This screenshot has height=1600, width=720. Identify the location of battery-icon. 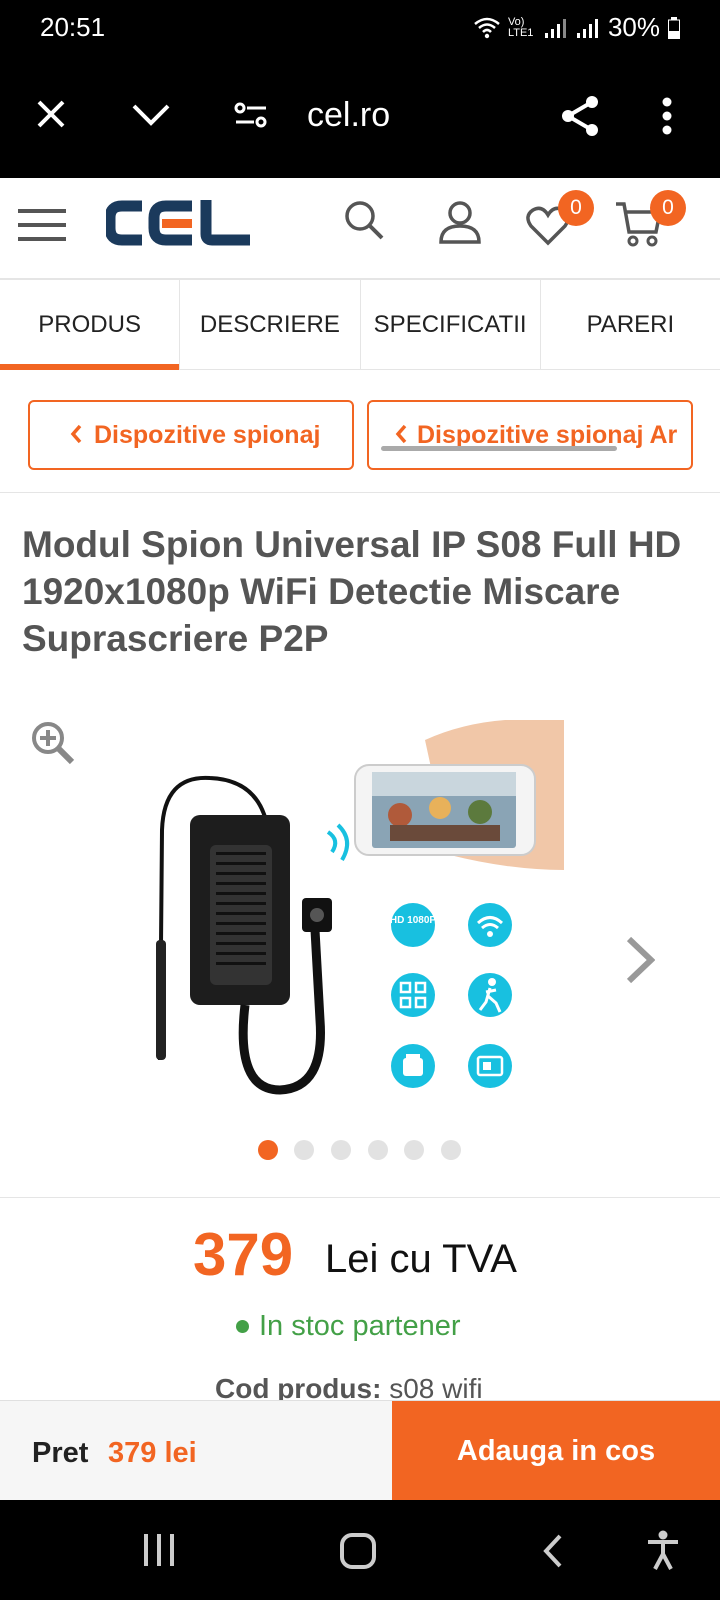
(674, 27).